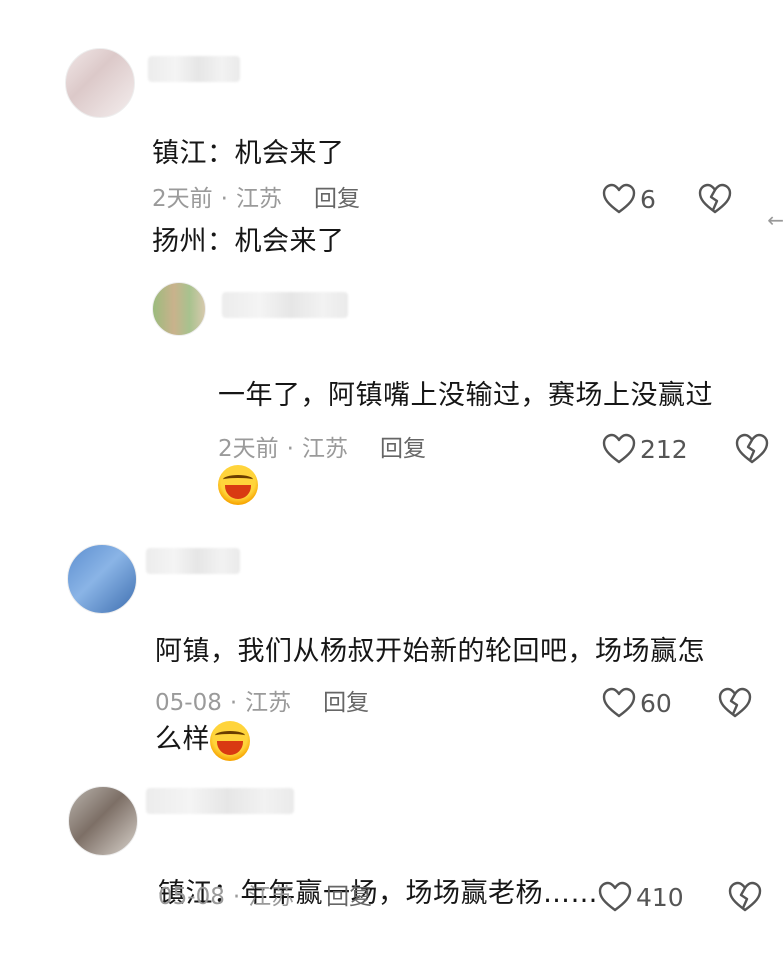 This screenshot has width=784, height=960. What do you see at coordinates (656, 703) in the screenshot?
I see `like-count: 60` at bounding box center [656, 703].